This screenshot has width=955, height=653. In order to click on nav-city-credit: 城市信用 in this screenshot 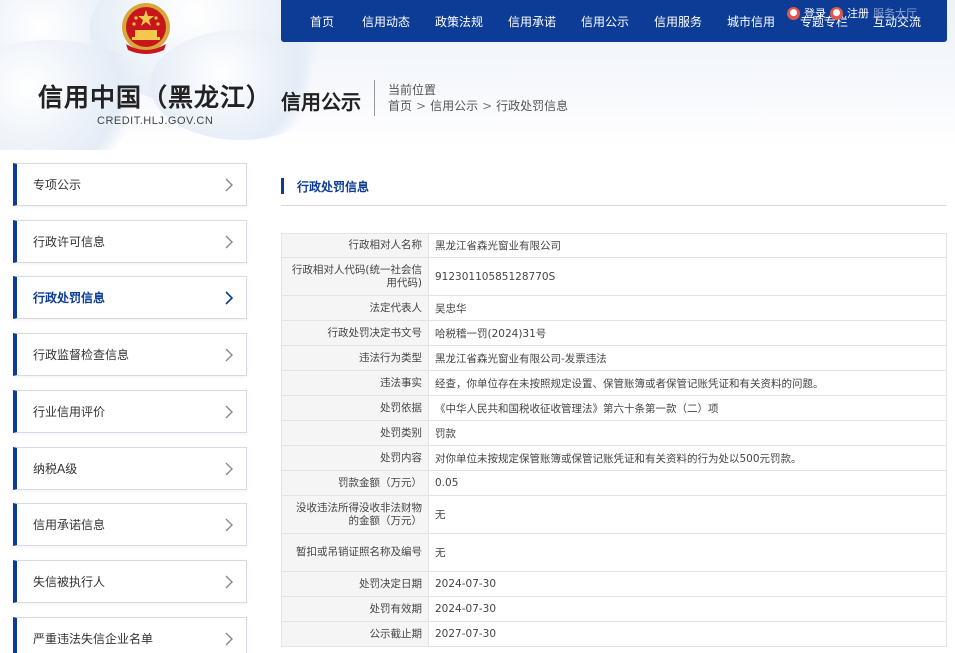, I will do `click(751, 21)`.